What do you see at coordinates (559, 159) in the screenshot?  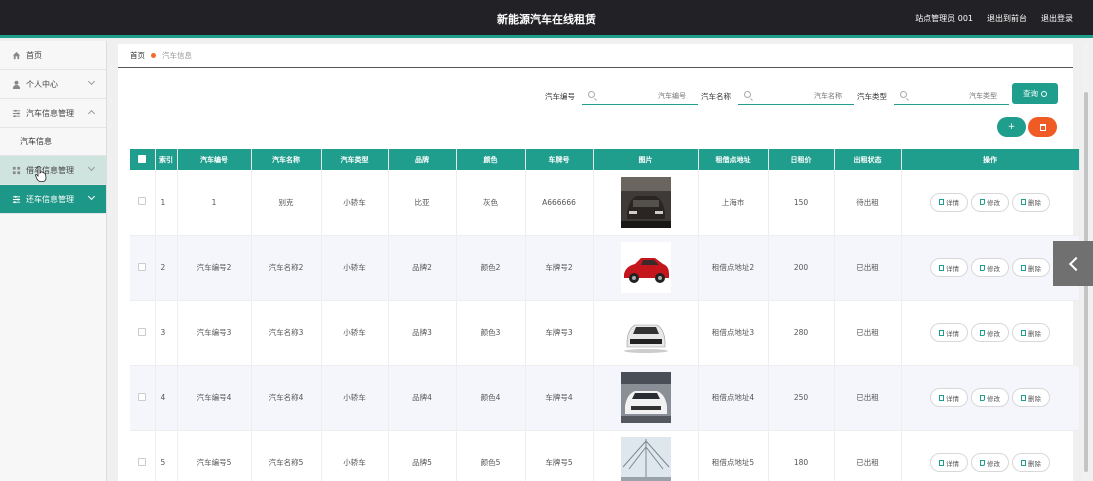 I see `column-header: 车牌号` at bounding box center [559, 159].